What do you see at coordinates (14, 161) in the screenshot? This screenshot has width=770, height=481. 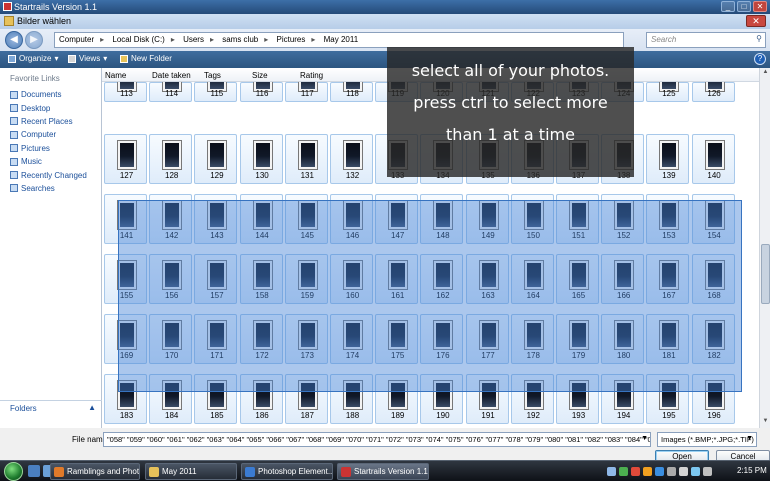 I see `music-icon` at bounding box center [14, 161].